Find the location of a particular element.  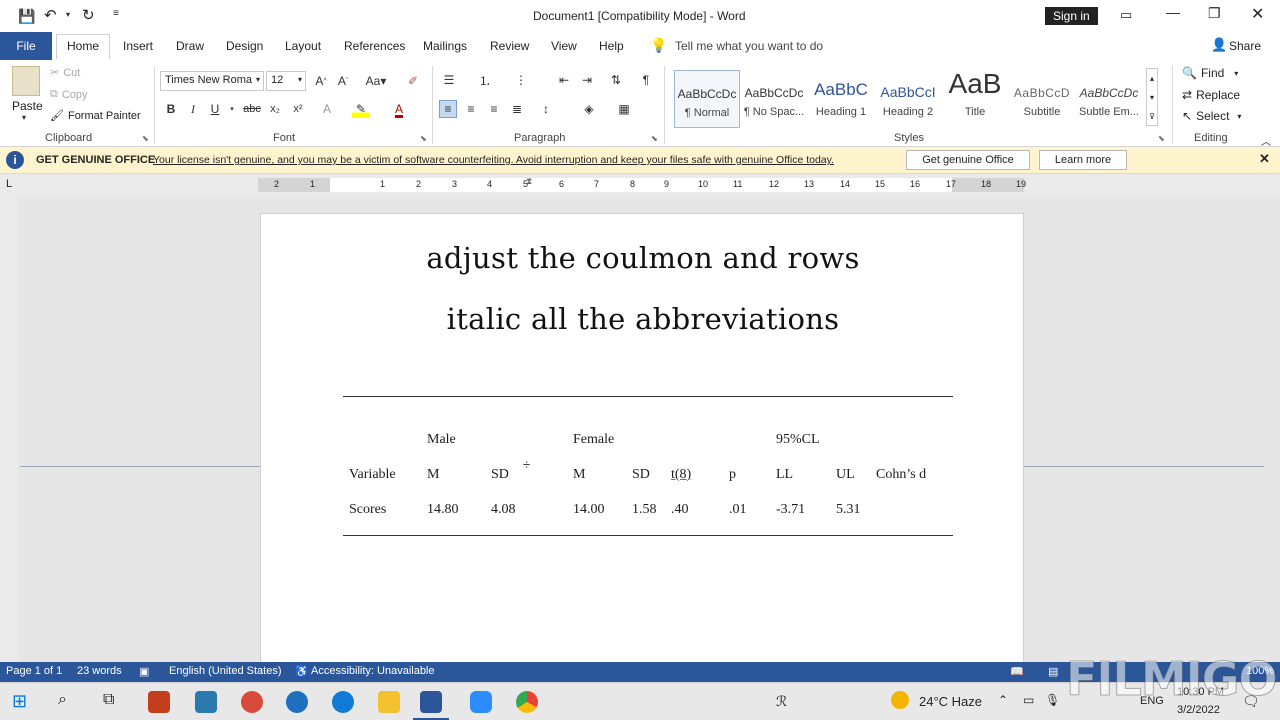

learn-more-button: Learn more is located at coordinates (1083, 160).